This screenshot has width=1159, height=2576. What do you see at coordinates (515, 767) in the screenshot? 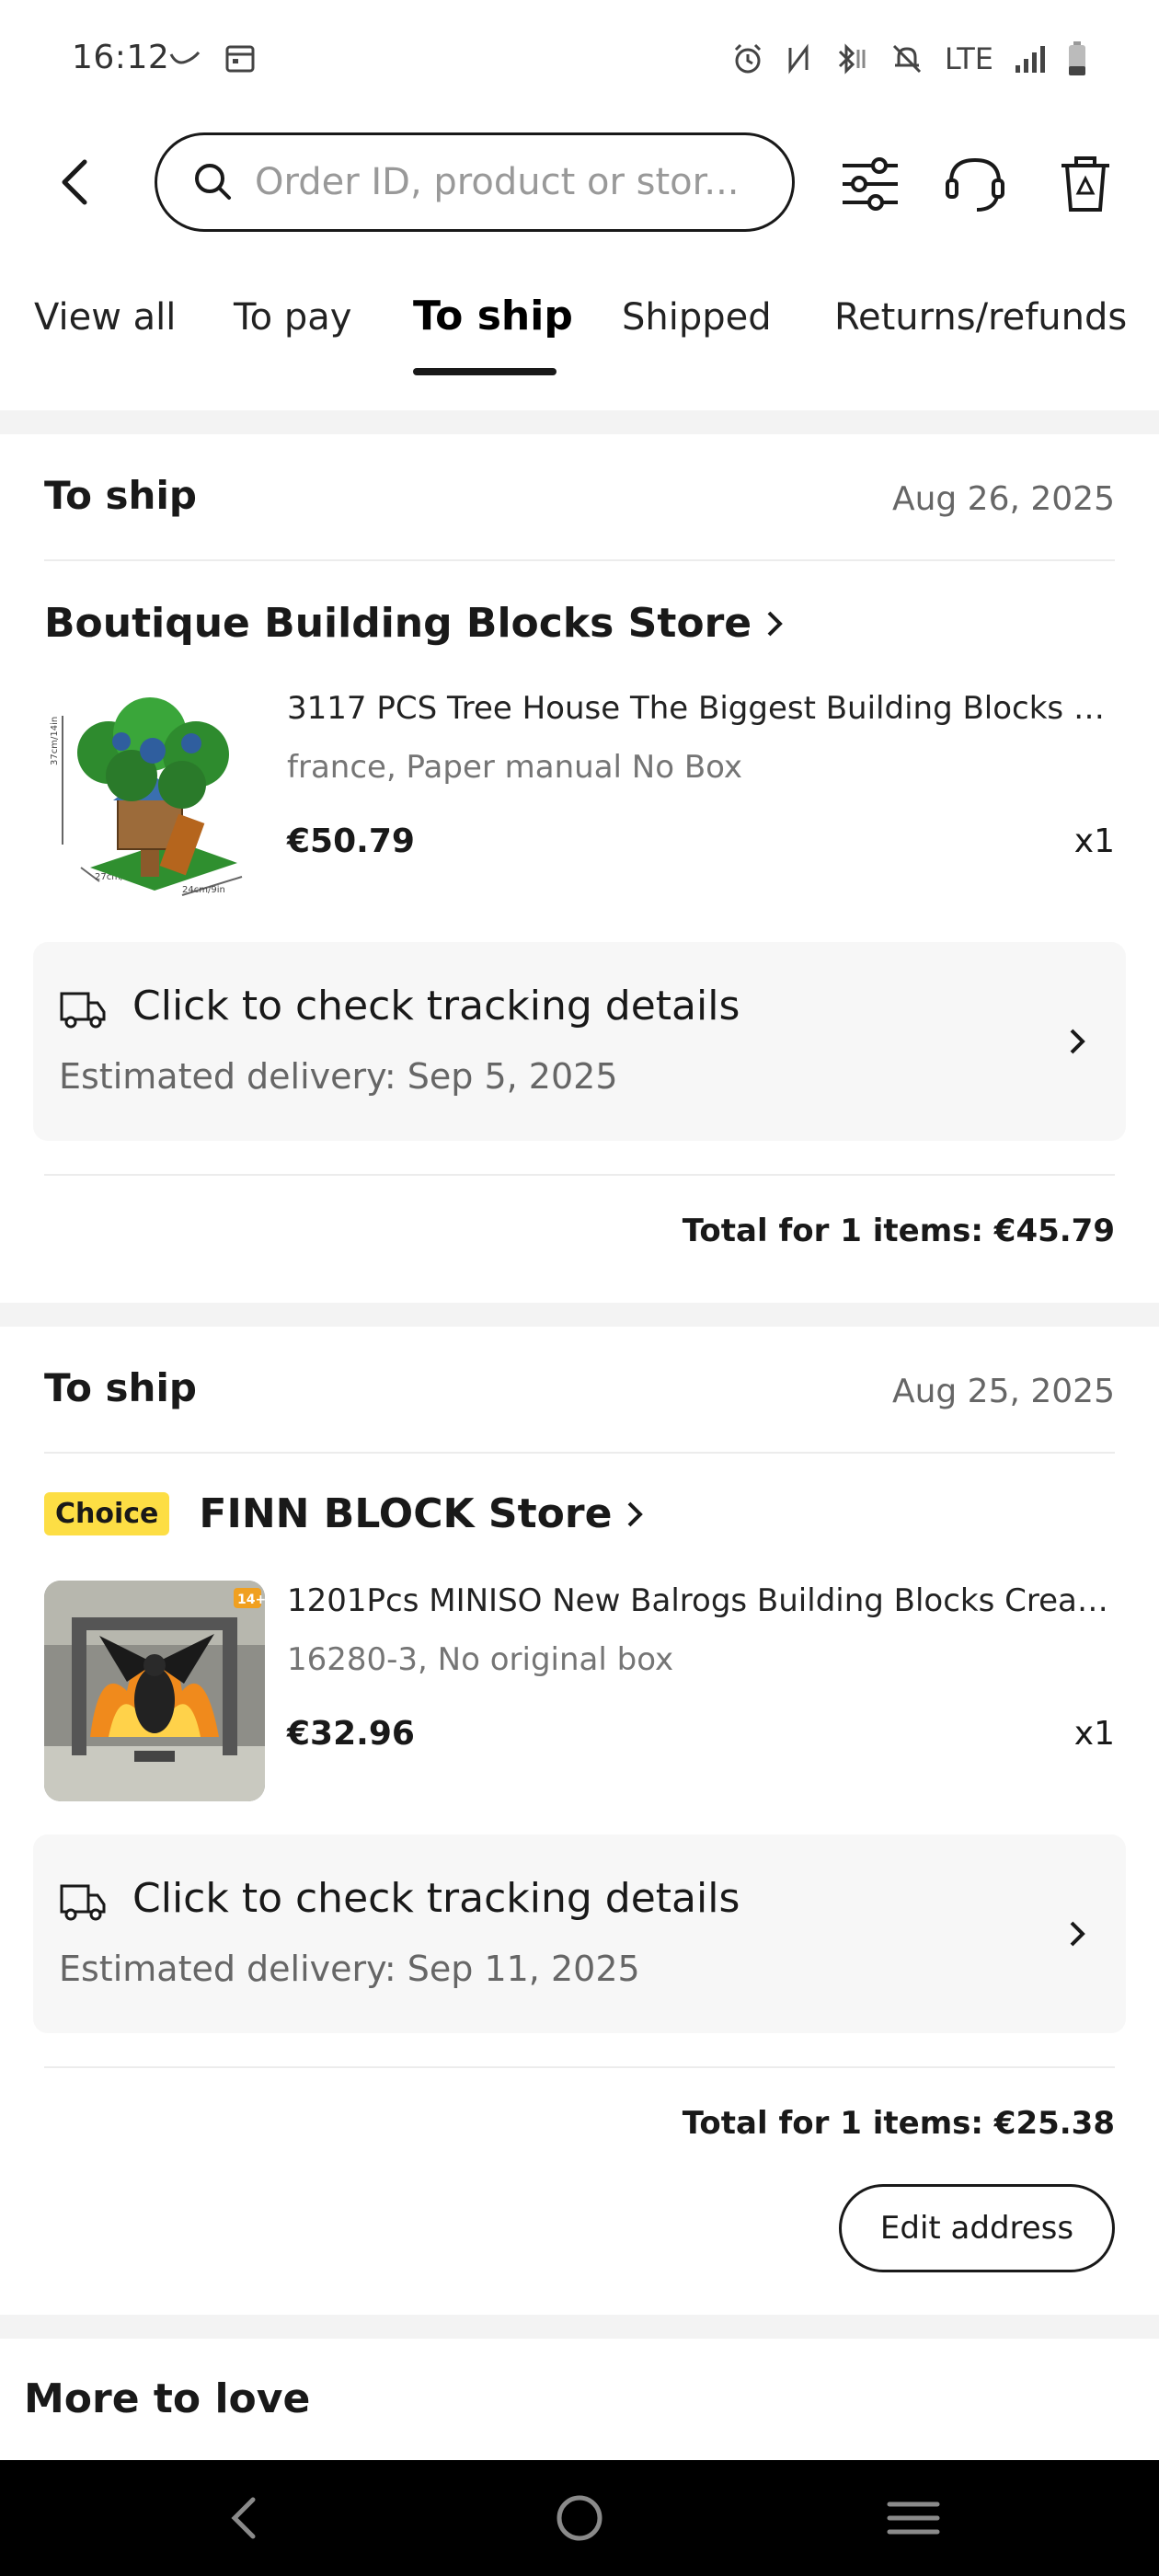
I see `product-variant: france, Paper manual No Box` at bounding box center [515, 767].